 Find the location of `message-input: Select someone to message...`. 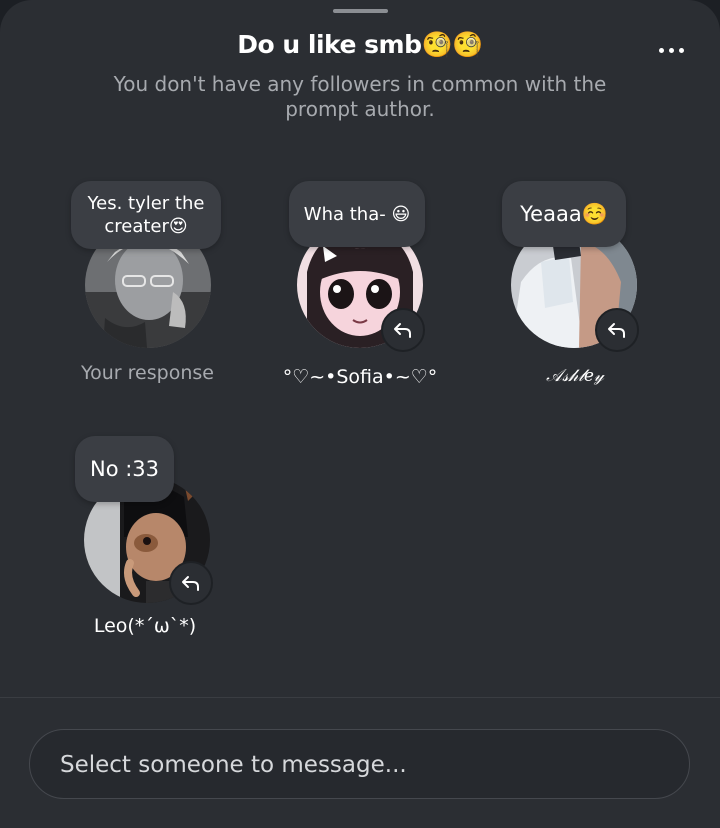

message-input: Select someone to message... is located at coordinates (359, 764).